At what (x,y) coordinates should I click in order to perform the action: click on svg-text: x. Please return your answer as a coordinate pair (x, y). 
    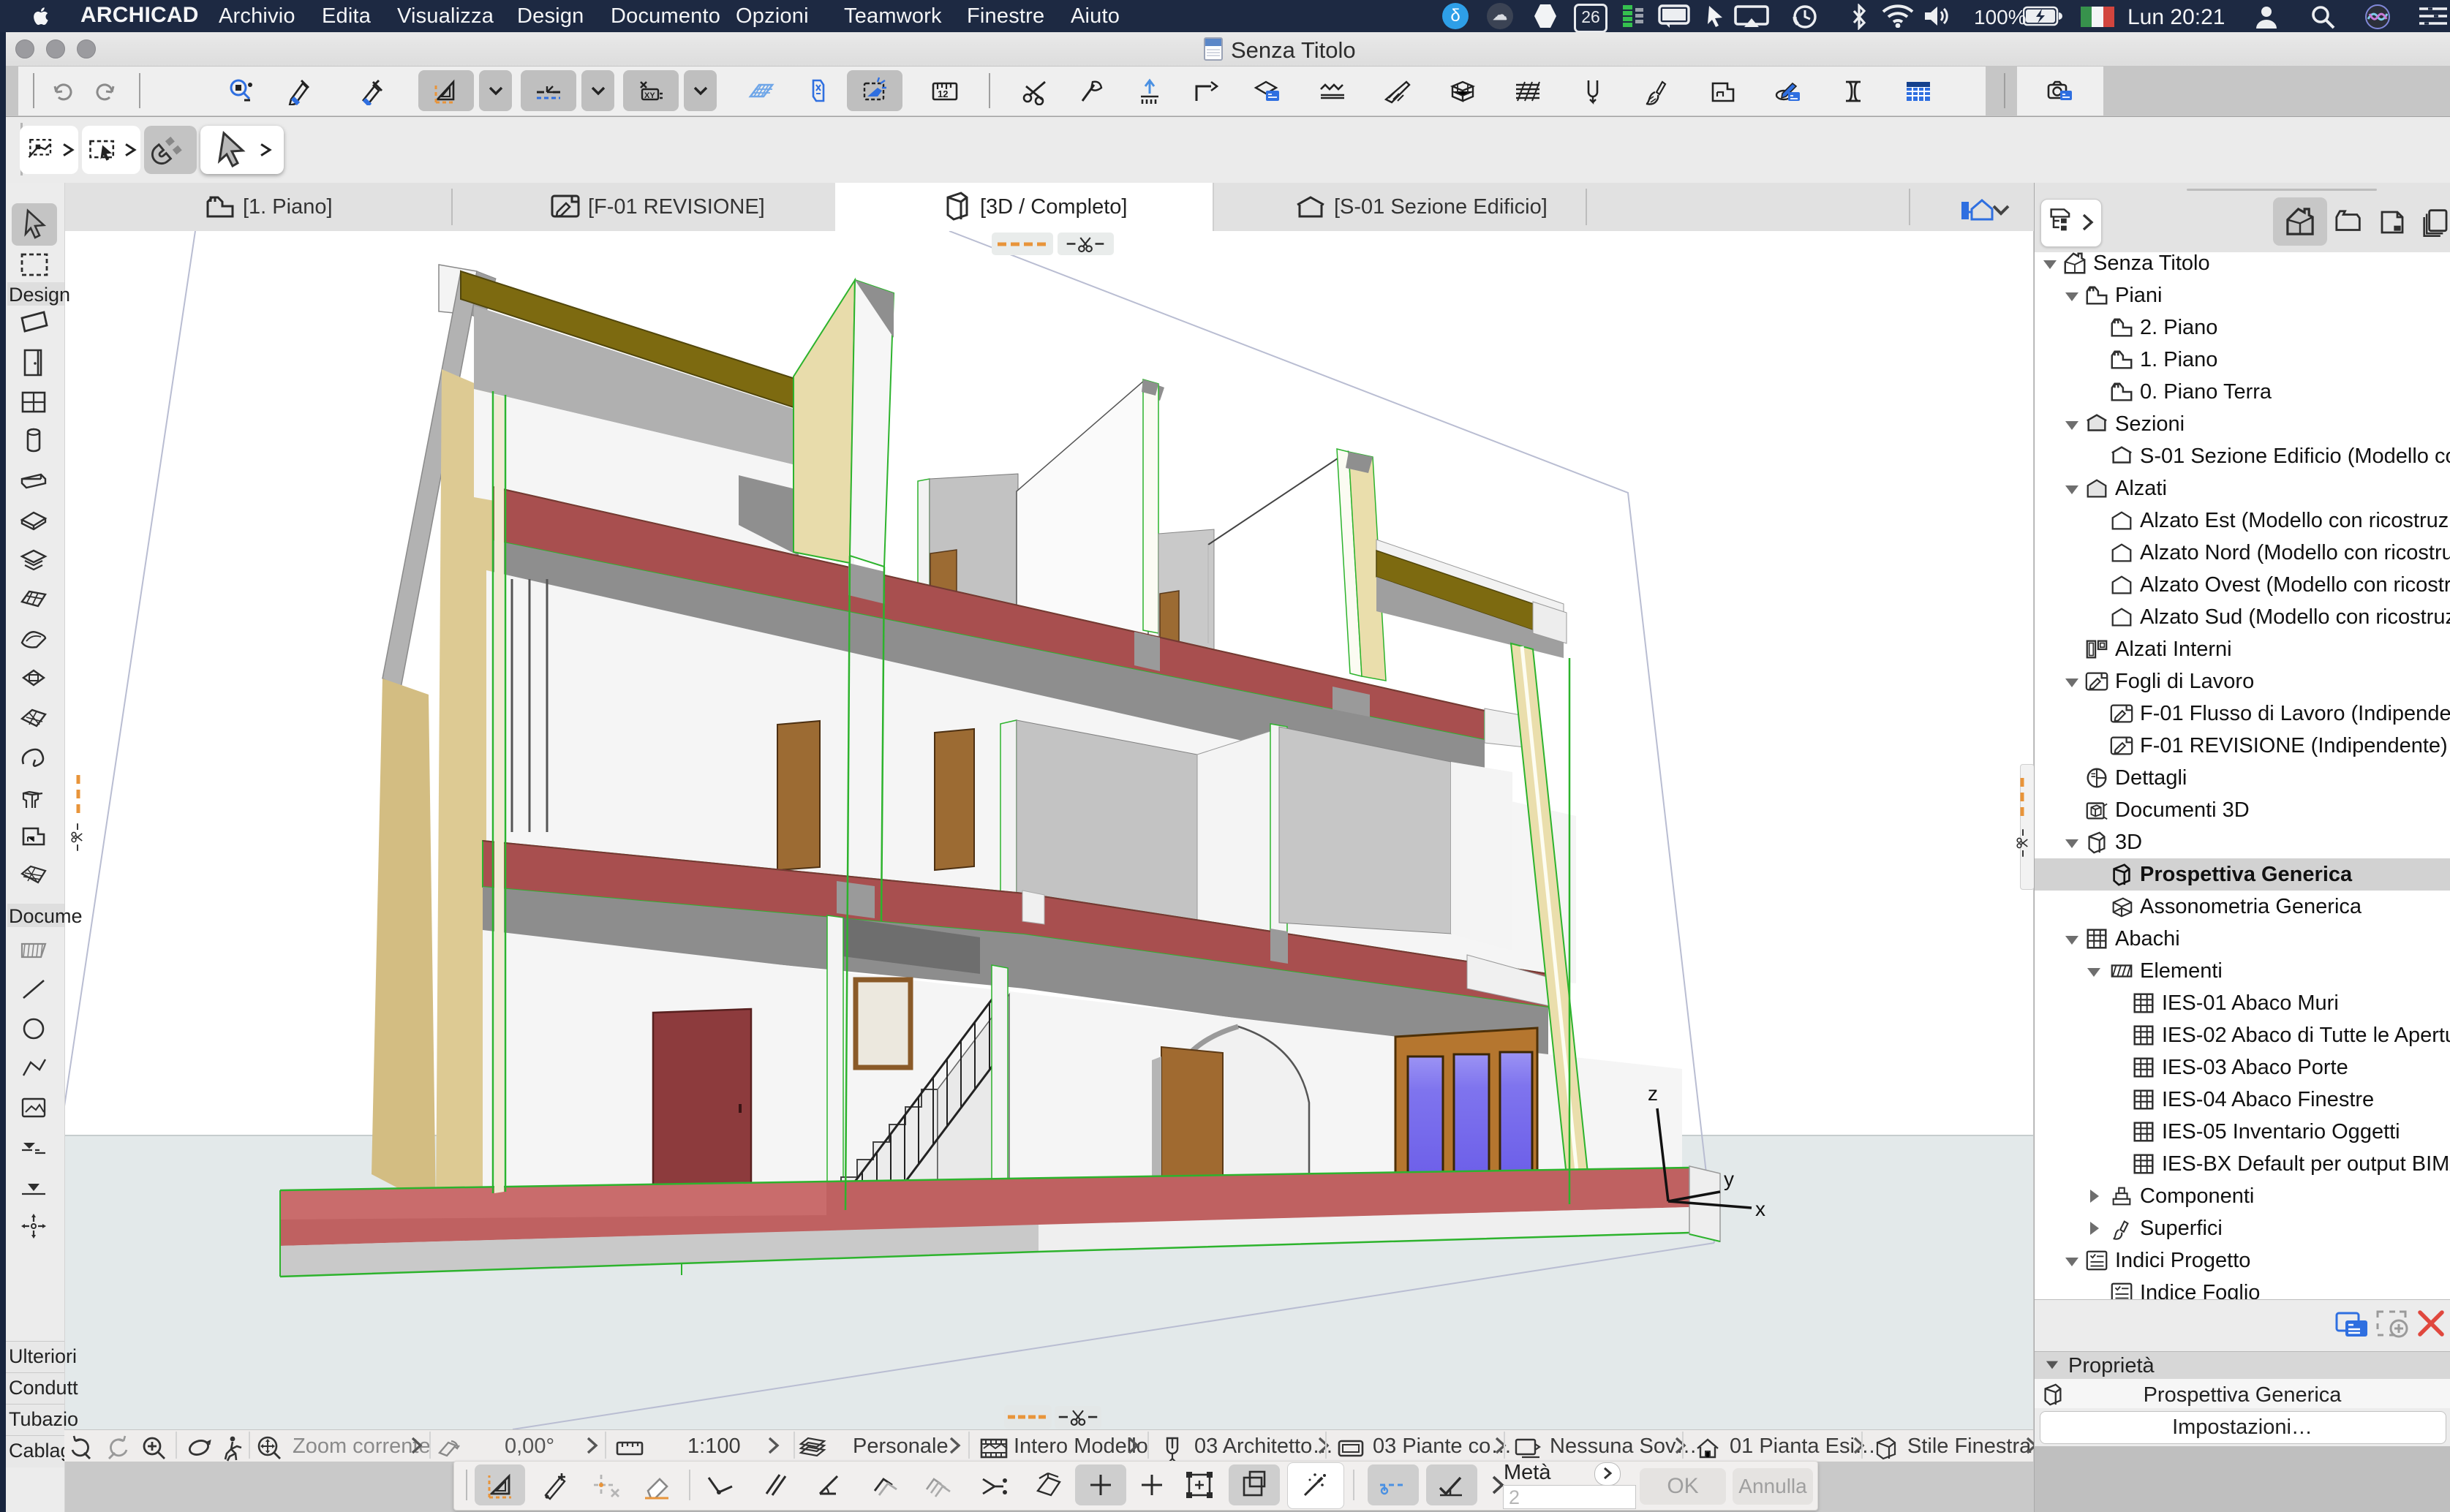
    Looking at the image, I should click on (1760, 1209).